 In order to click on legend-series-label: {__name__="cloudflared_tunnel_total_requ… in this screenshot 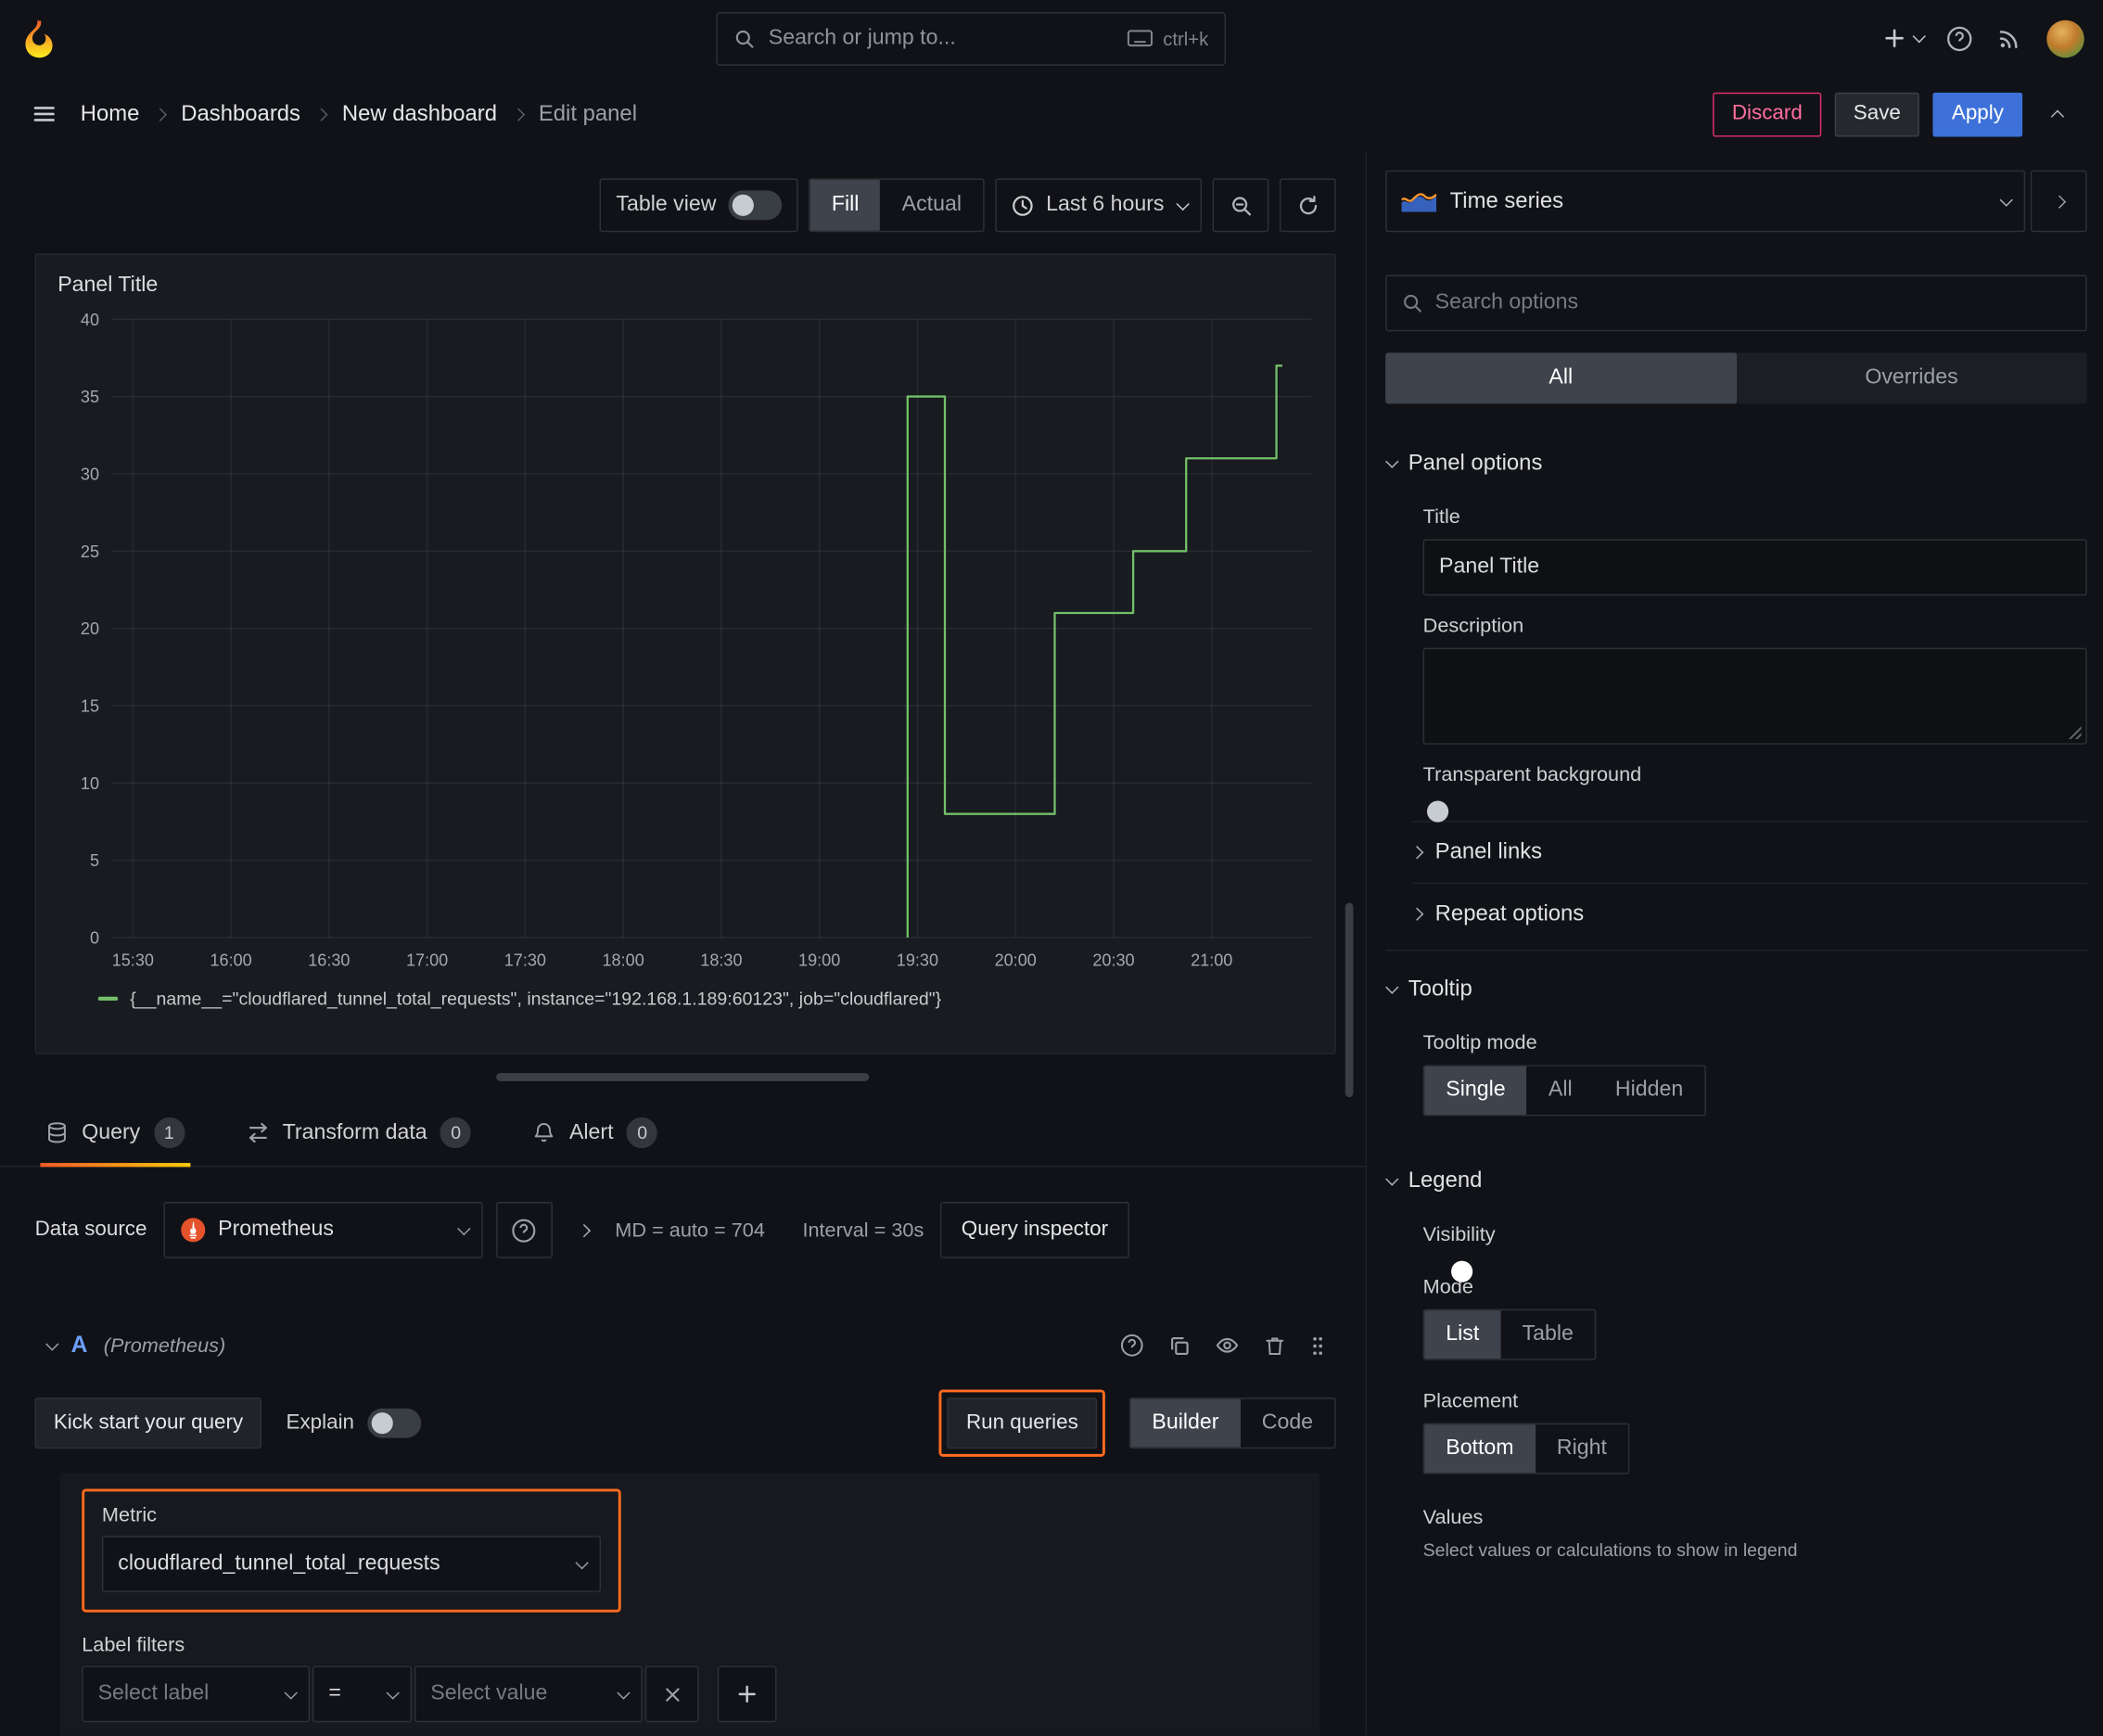, I will do `click(535, 999)`.